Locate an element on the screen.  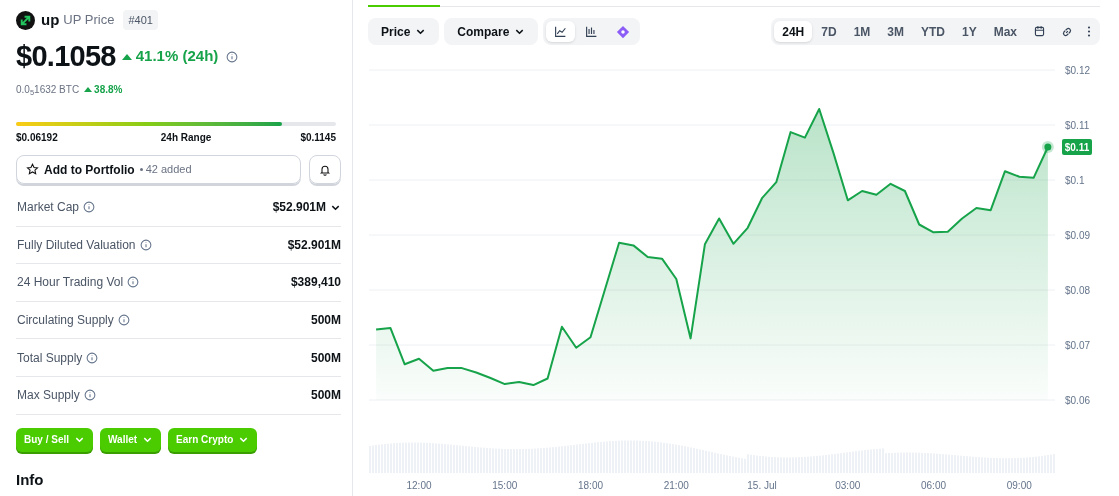
time-range-tab: 1Y is located at coordinates (969, 31).